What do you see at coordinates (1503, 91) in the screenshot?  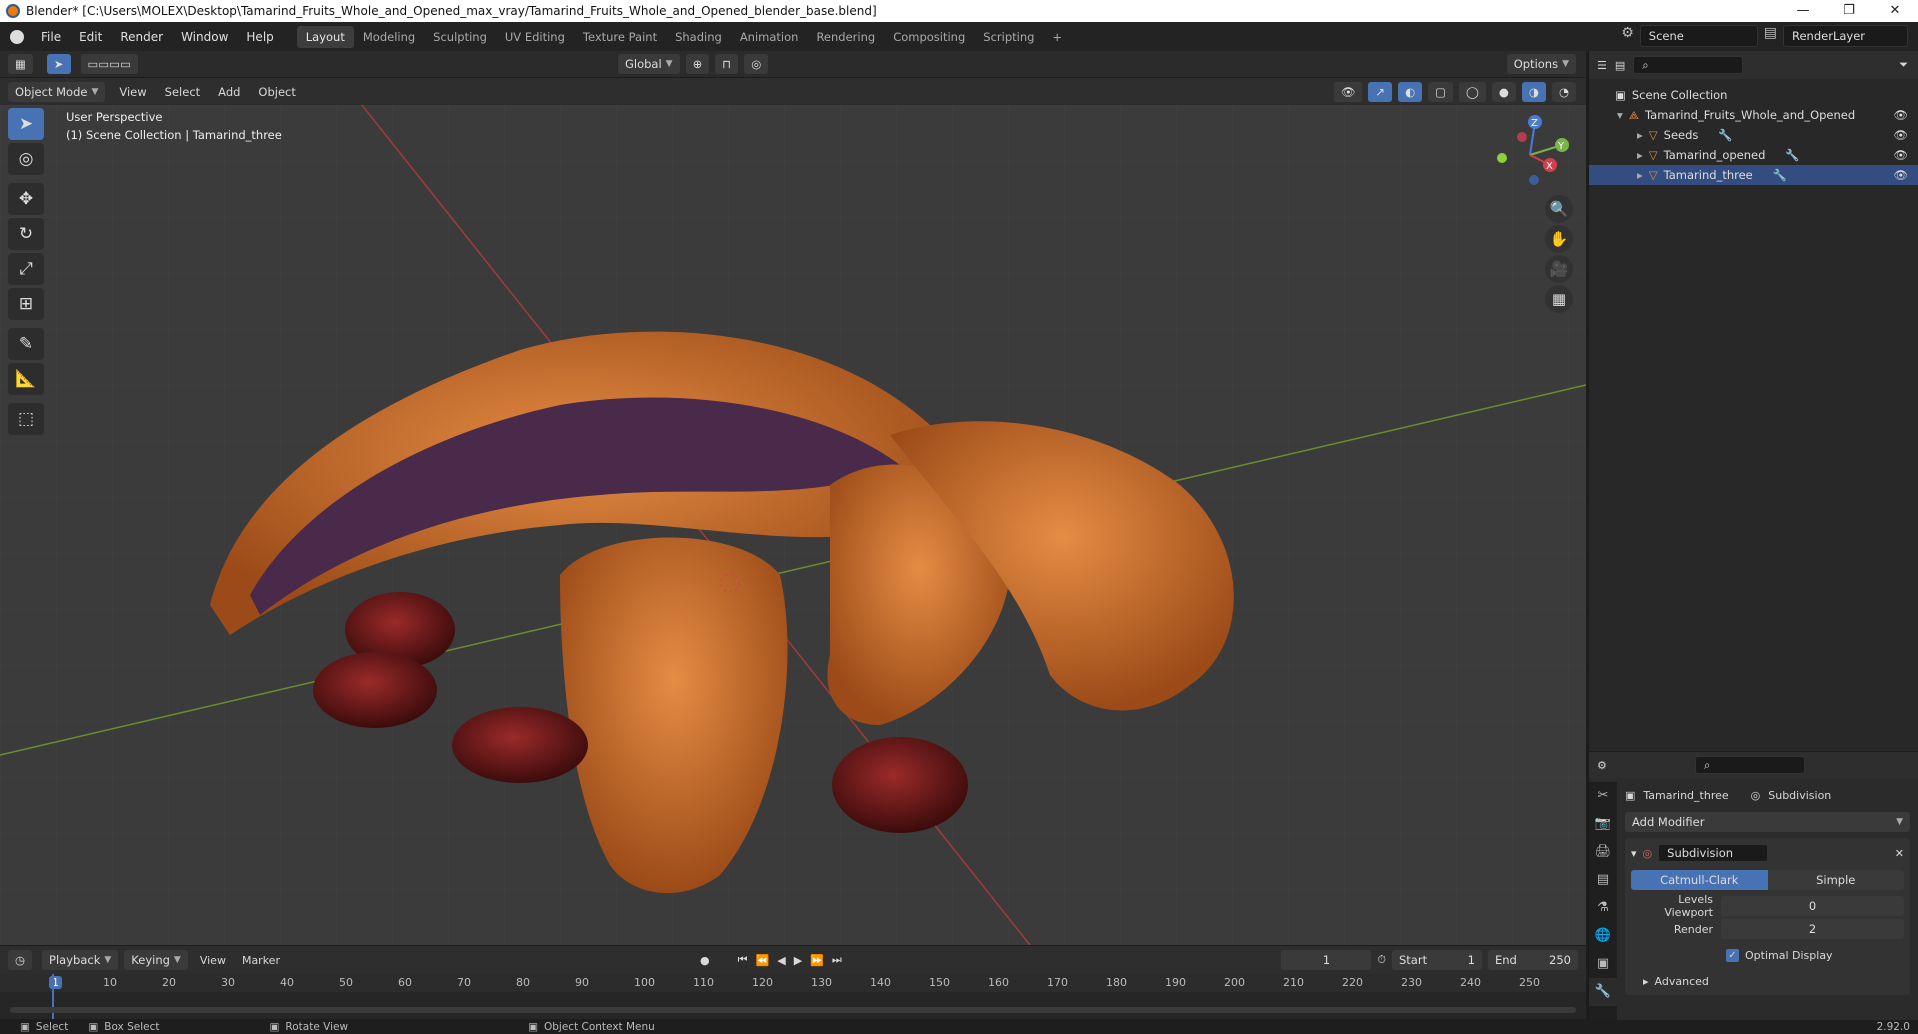 I see `solid-shading-icon: ●` at bounding box center [1503, 91].